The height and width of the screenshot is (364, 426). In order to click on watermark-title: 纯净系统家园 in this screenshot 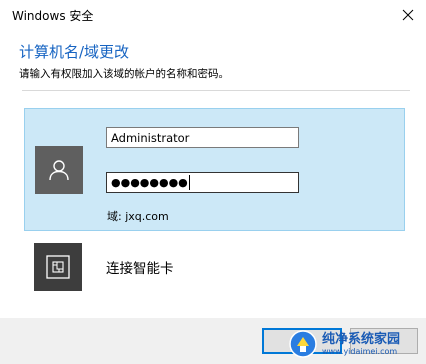, I will do `click(361, 339)`.